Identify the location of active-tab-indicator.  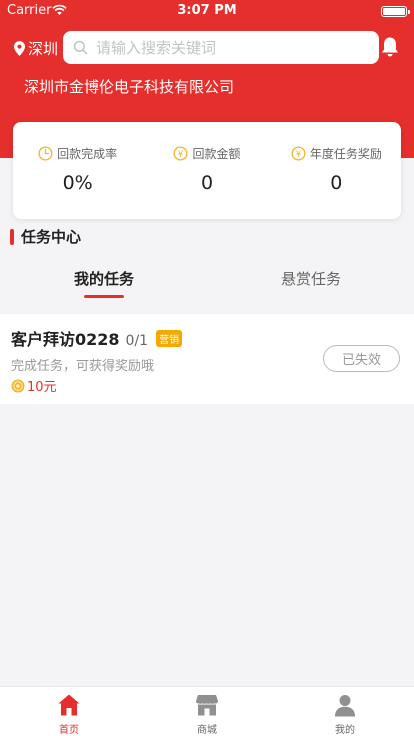
(104, 296).